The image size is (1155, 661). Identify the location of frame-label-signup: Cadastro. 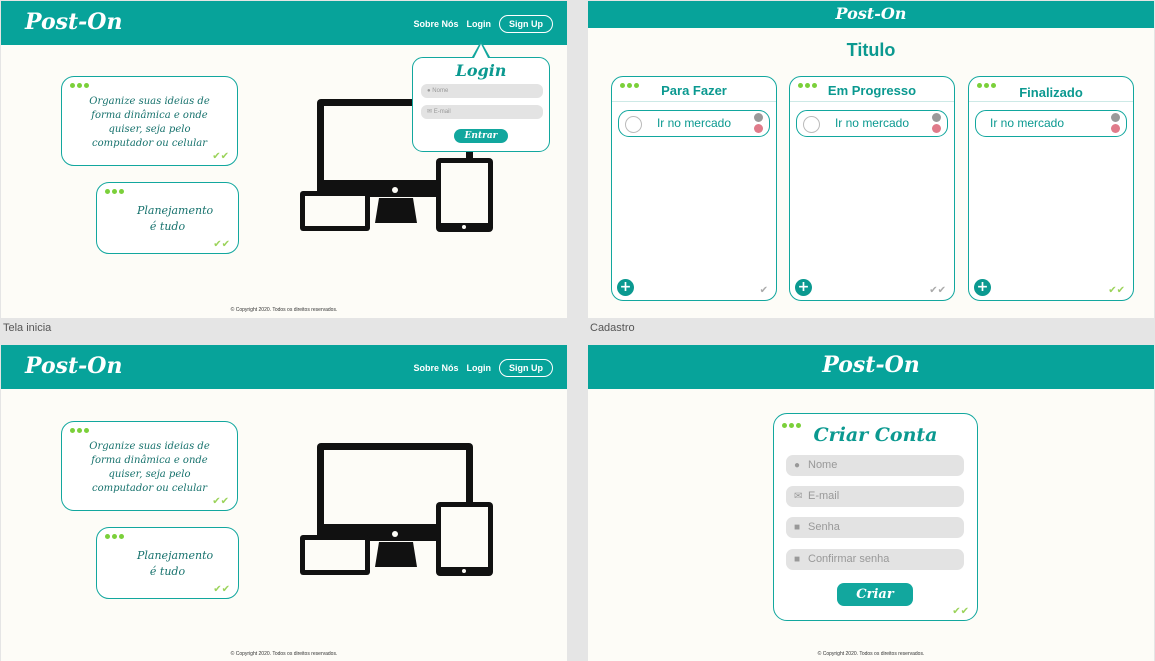
(612, 328).